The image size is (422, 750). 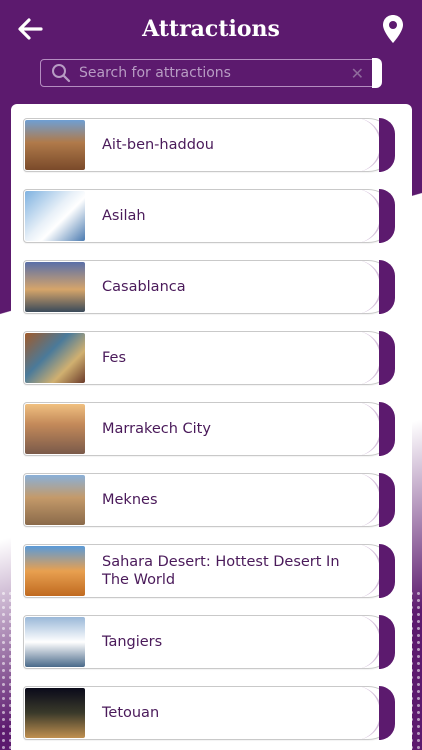 I want to click on back-arrow-icon, so click(x=30, y=29).